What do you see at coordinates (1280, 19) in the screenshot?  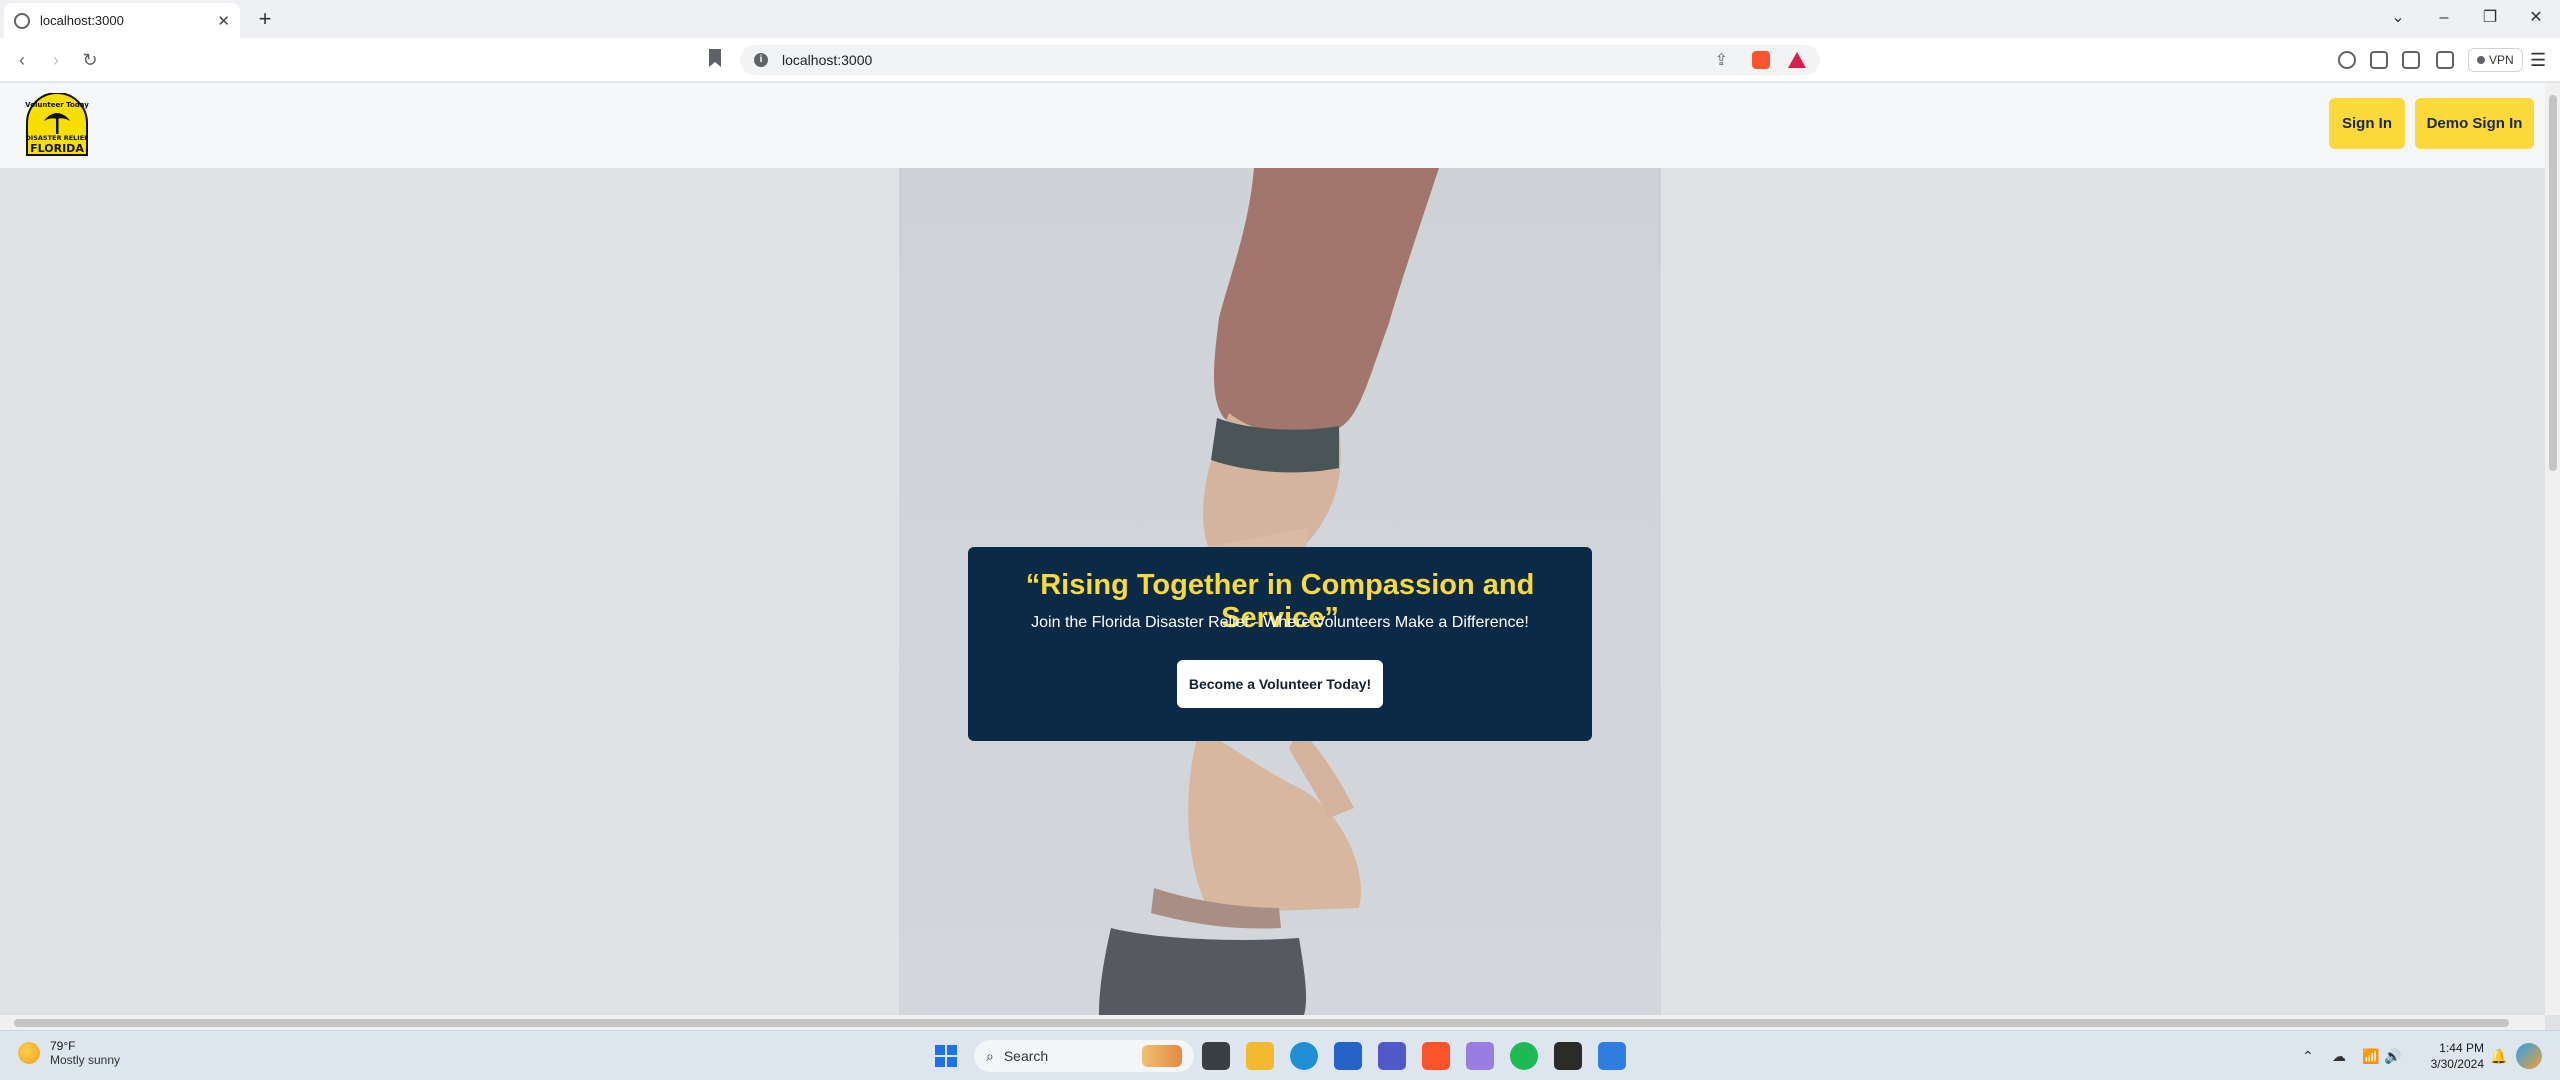 I see `browser-tab-strip: localhost:3000 ✕ + ⌄ – ❐ ✕` at bounding box center [1280, 19].